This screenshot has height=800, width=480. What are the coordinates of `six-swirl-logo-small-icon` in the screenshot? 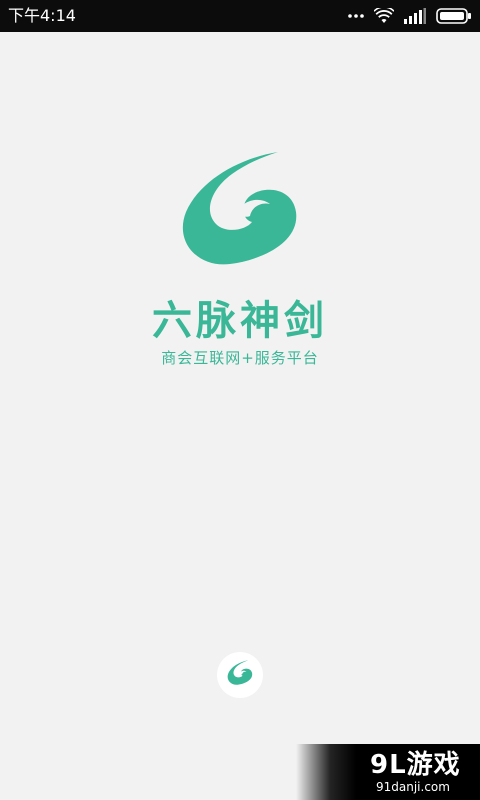 It's located at (240, 675).